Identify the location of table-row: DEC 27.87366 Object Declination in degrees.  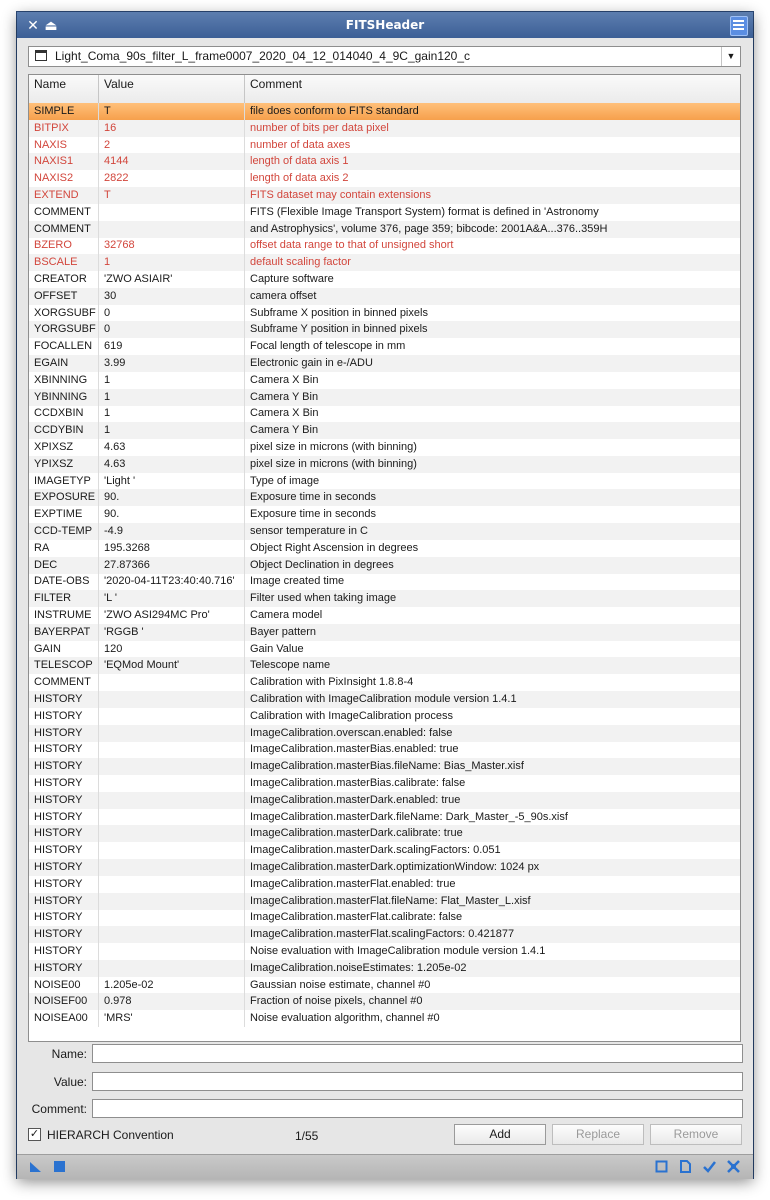
(384, 565).